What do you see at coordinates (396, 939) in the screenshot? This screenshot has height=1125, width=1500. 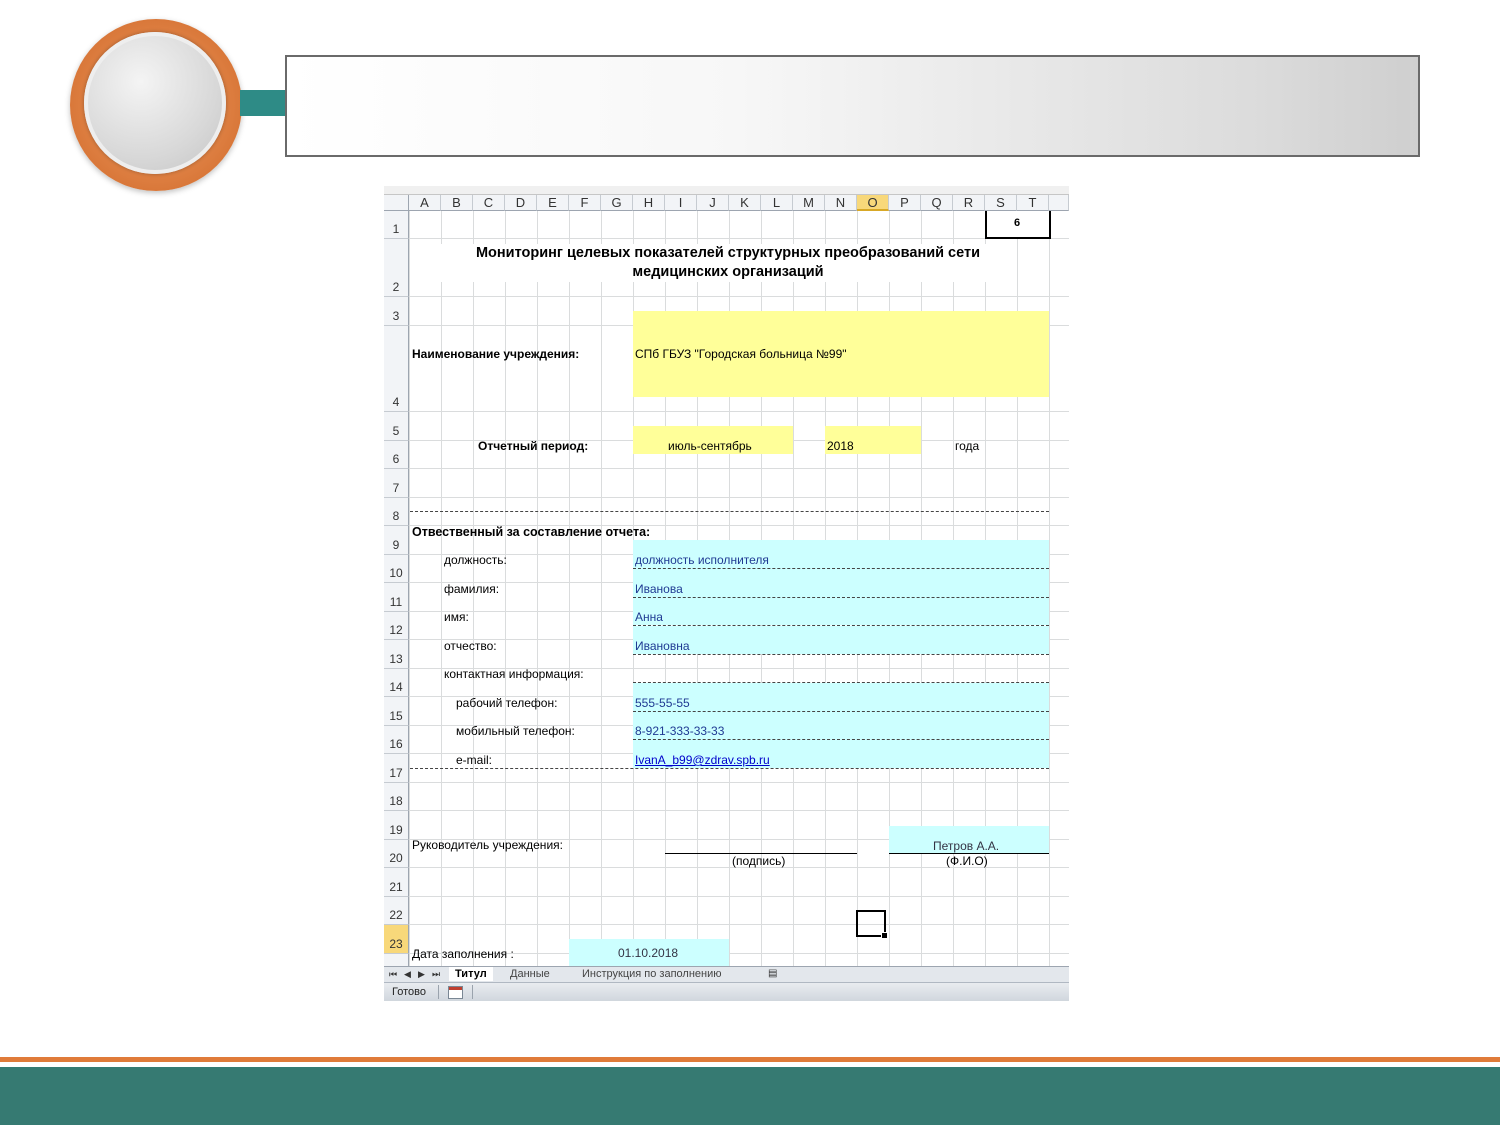 I see `row-header: 23` at bounding box center [396, 939].